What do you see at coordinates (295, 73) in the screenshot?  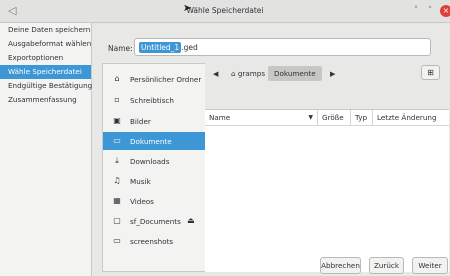 I see `crumb-documents: Dokumente` at bounding box center [295, 73].